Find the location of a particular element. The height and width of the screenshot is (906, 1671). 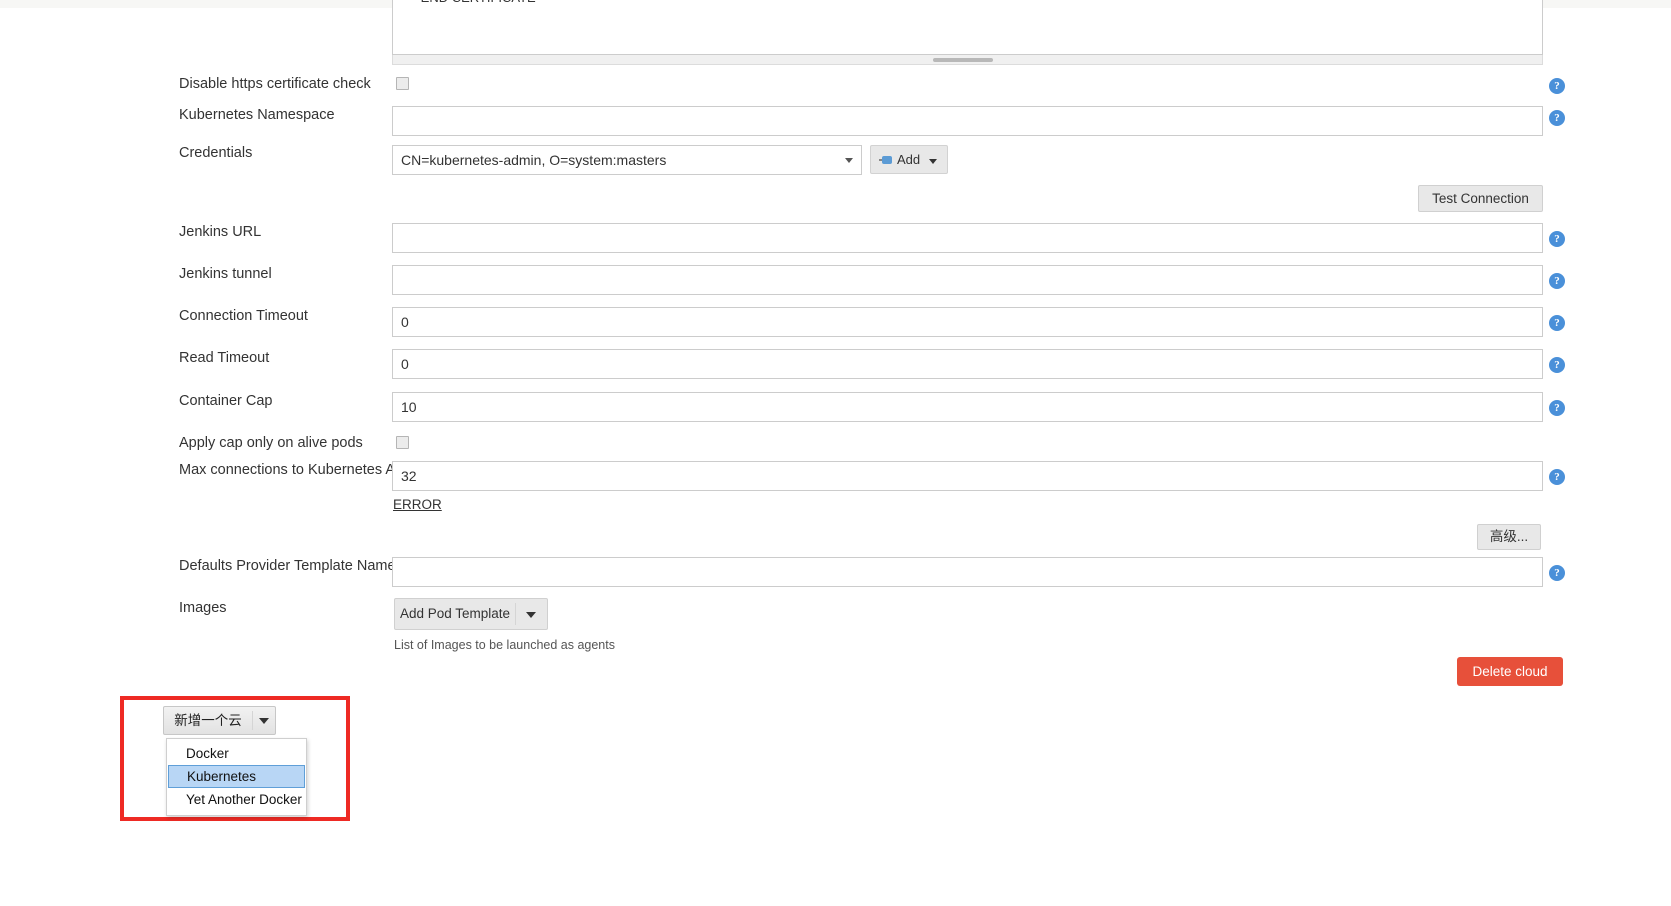

dropdown-item-yet-another-docker: Yet Another Docker is located at coordinates (236, 799).